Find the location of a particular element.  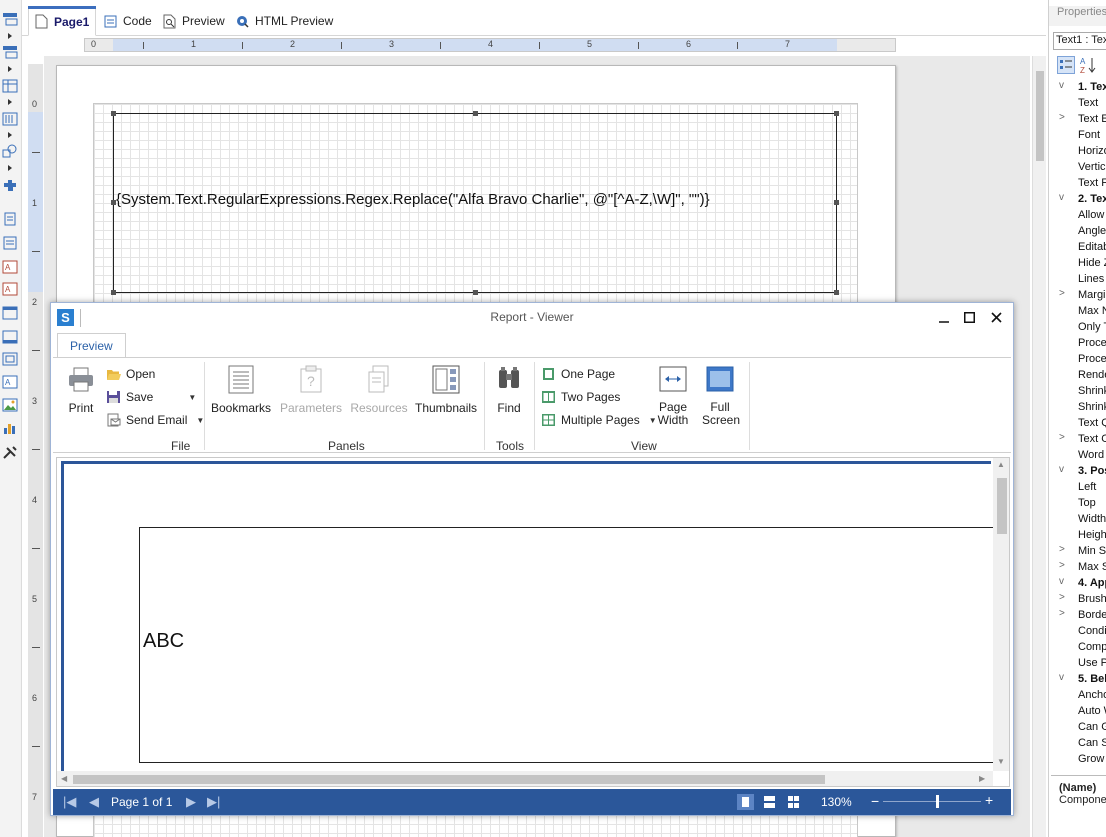

categorized-icon is located at coordinates (1066, 65).